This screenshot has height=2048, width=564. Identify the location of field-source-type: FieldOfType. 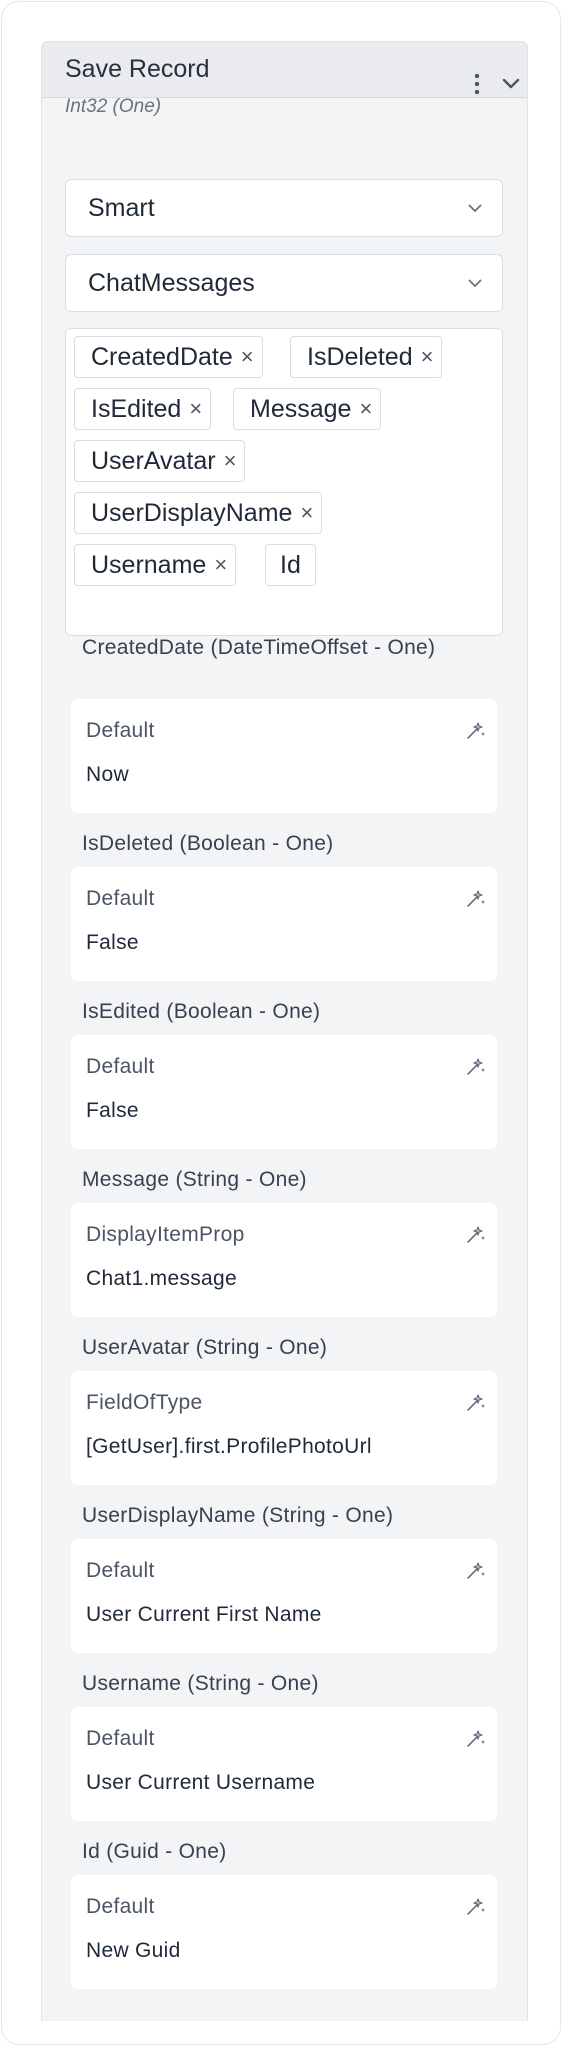
(144, 1402).